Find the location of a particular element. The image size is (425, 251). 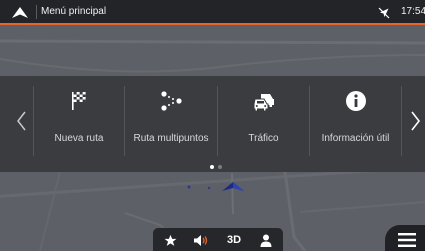

traffic-car-icon is located at coordinates (263, 103).